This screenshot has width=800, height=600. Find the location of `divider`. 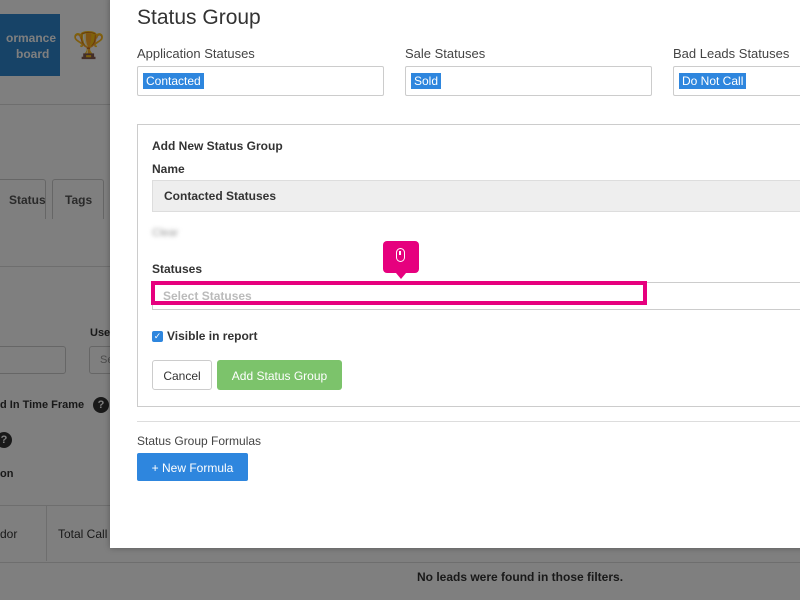

divider is located at coordinates (468, 421).